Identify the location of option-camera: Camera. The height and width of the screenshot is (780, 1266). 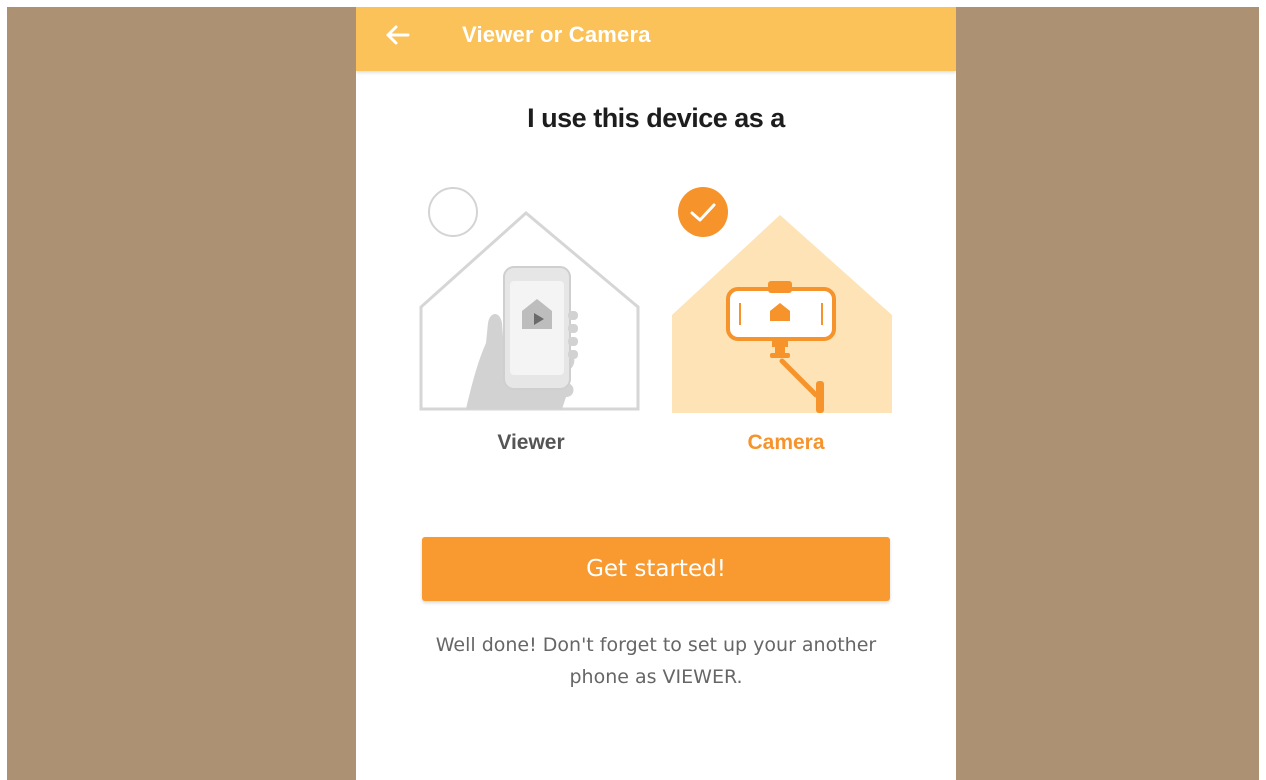
(786, 328).